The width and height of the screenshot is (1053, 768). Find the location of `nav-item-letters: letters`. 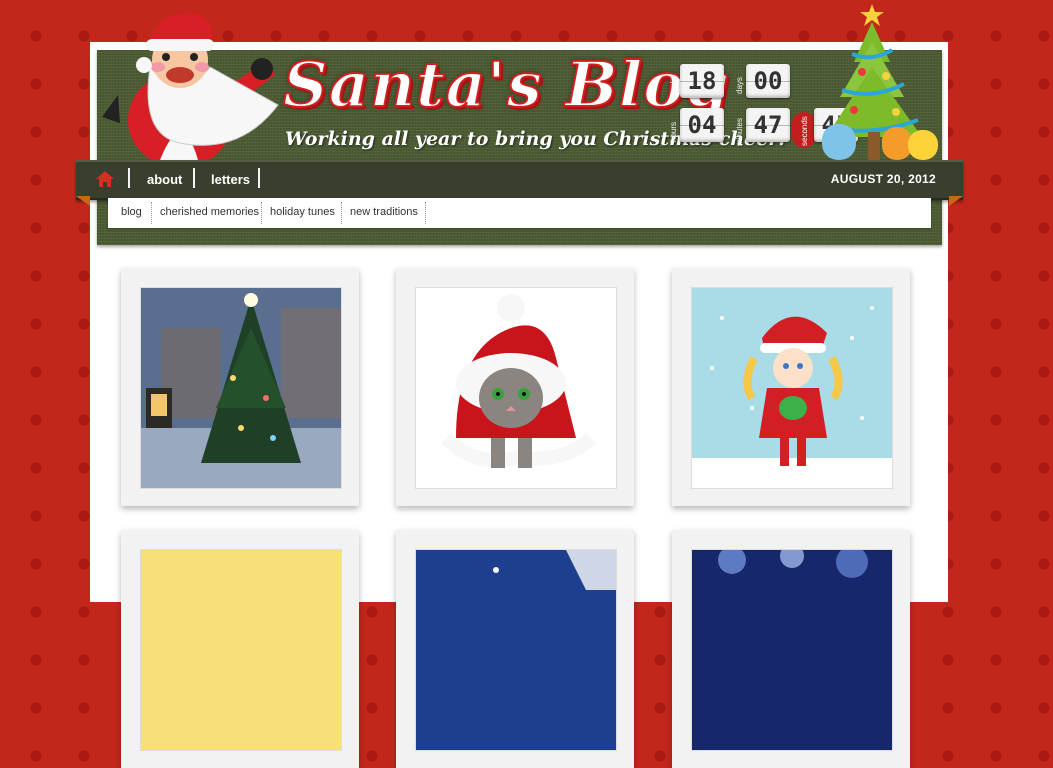

nav-item-letters: letters is located at coordinates (230, 179).